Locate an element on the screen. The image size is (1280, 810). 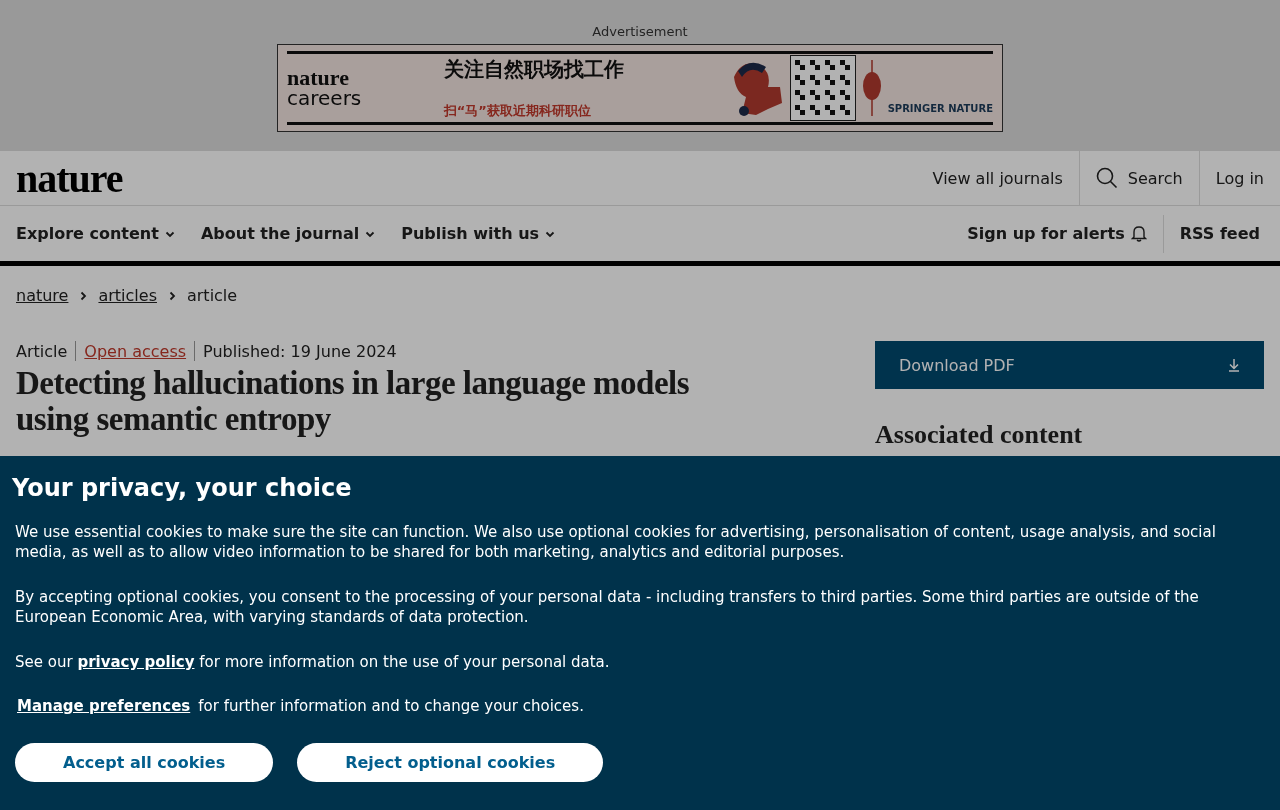
privacy-policy-link: privacy policy is located at coordinates (136, 662).